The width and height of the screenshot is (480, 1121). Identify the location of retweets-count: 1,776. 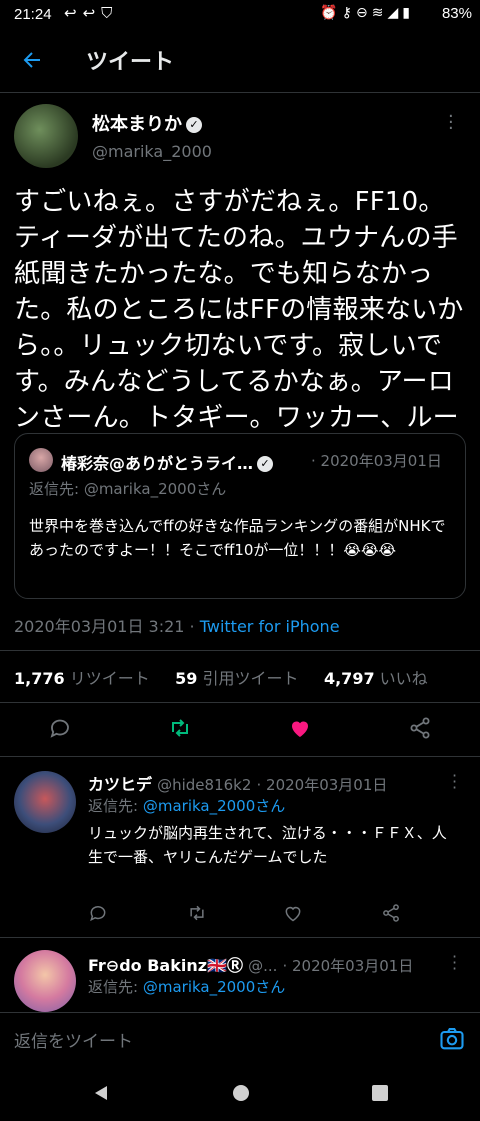
(39, 678).